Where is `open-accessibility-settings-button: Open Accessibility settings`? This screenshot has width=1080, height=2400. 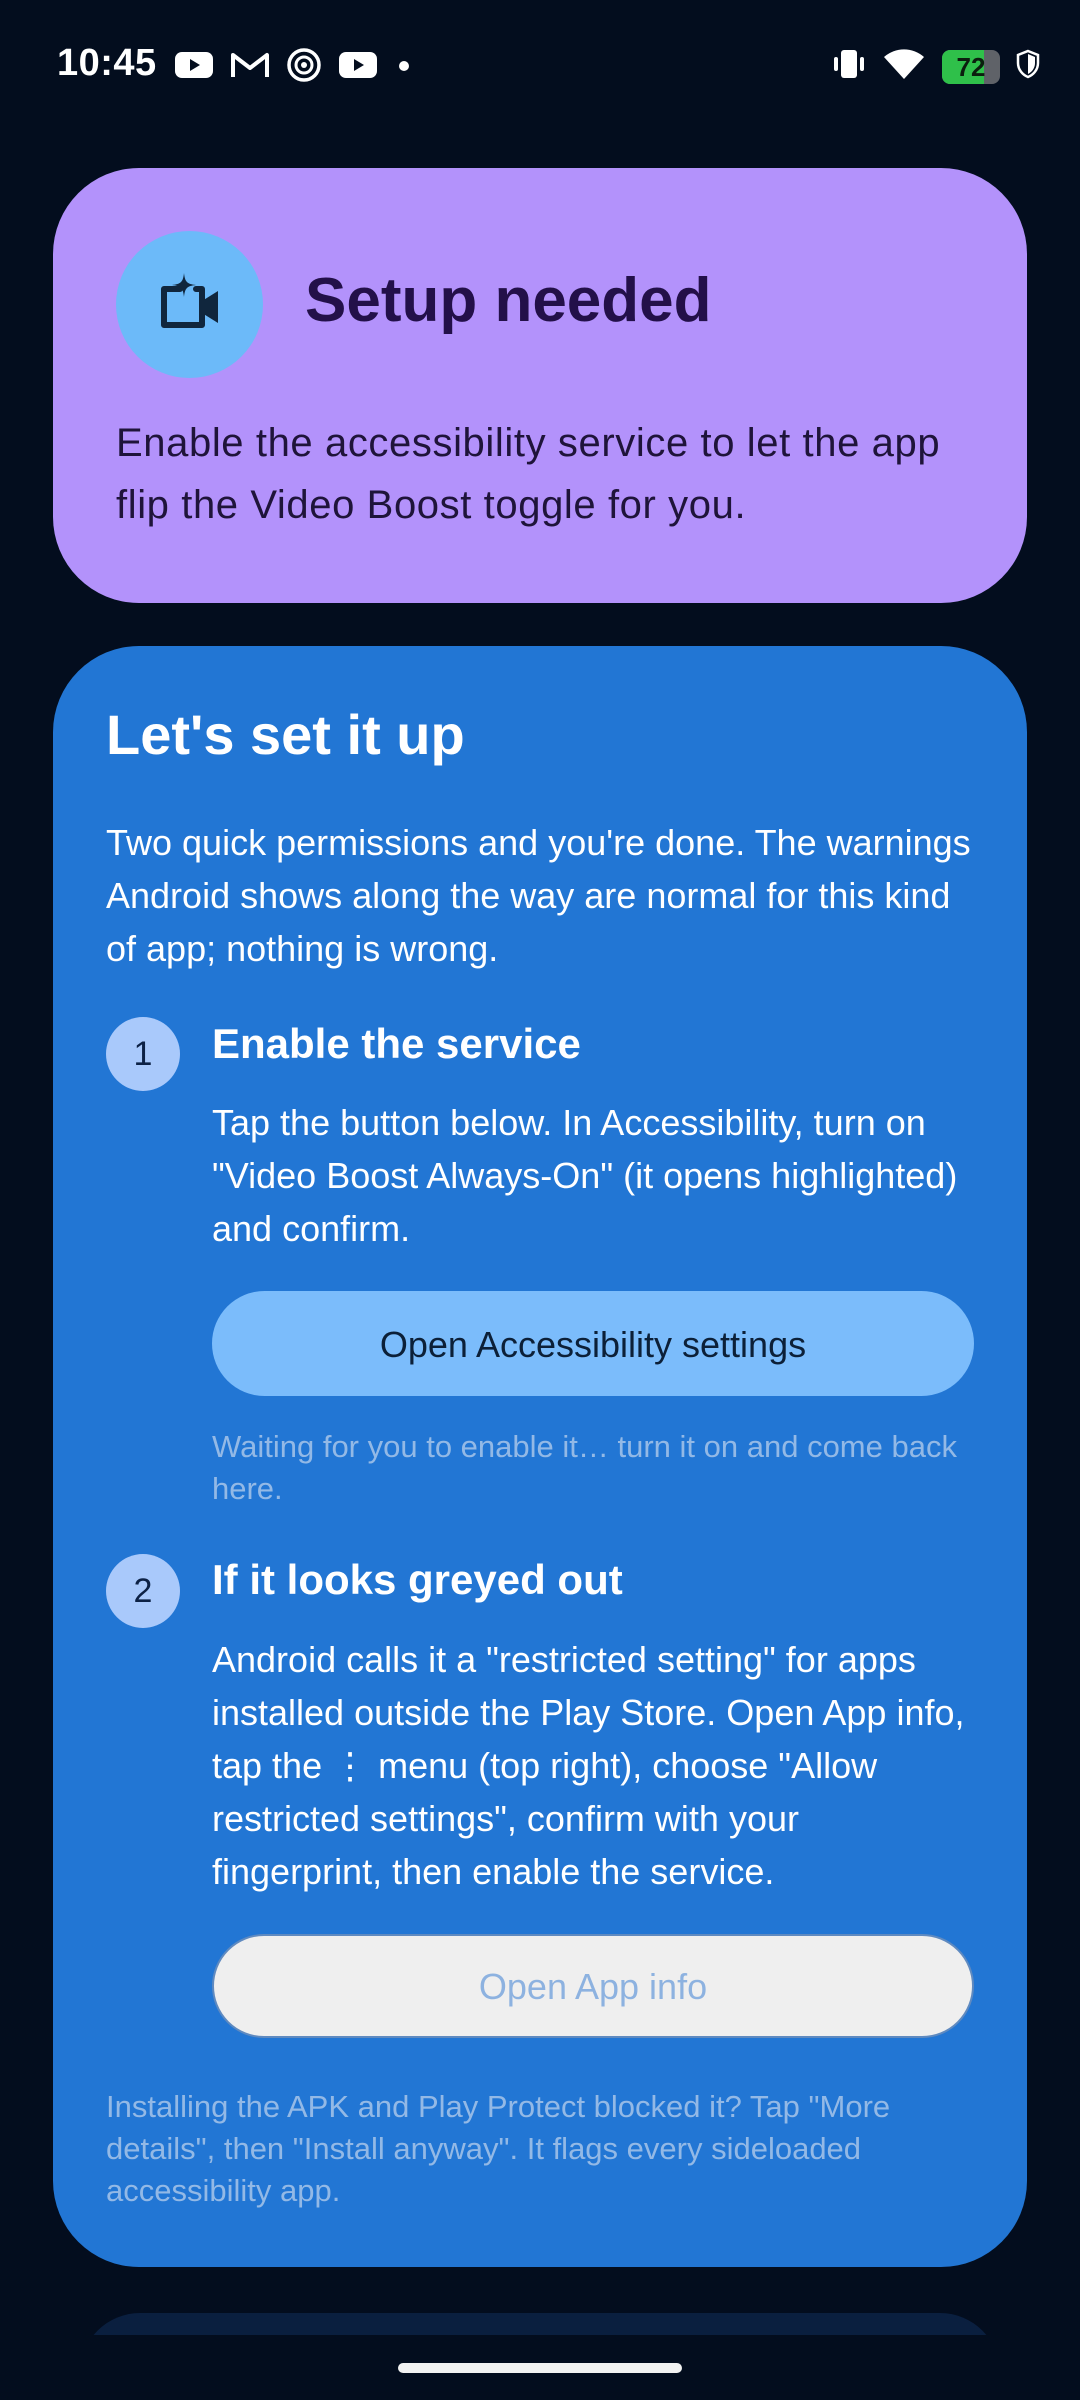 open-accessibility-settings-button: Open Accessibility settings is located at coordinates (593, 1343).